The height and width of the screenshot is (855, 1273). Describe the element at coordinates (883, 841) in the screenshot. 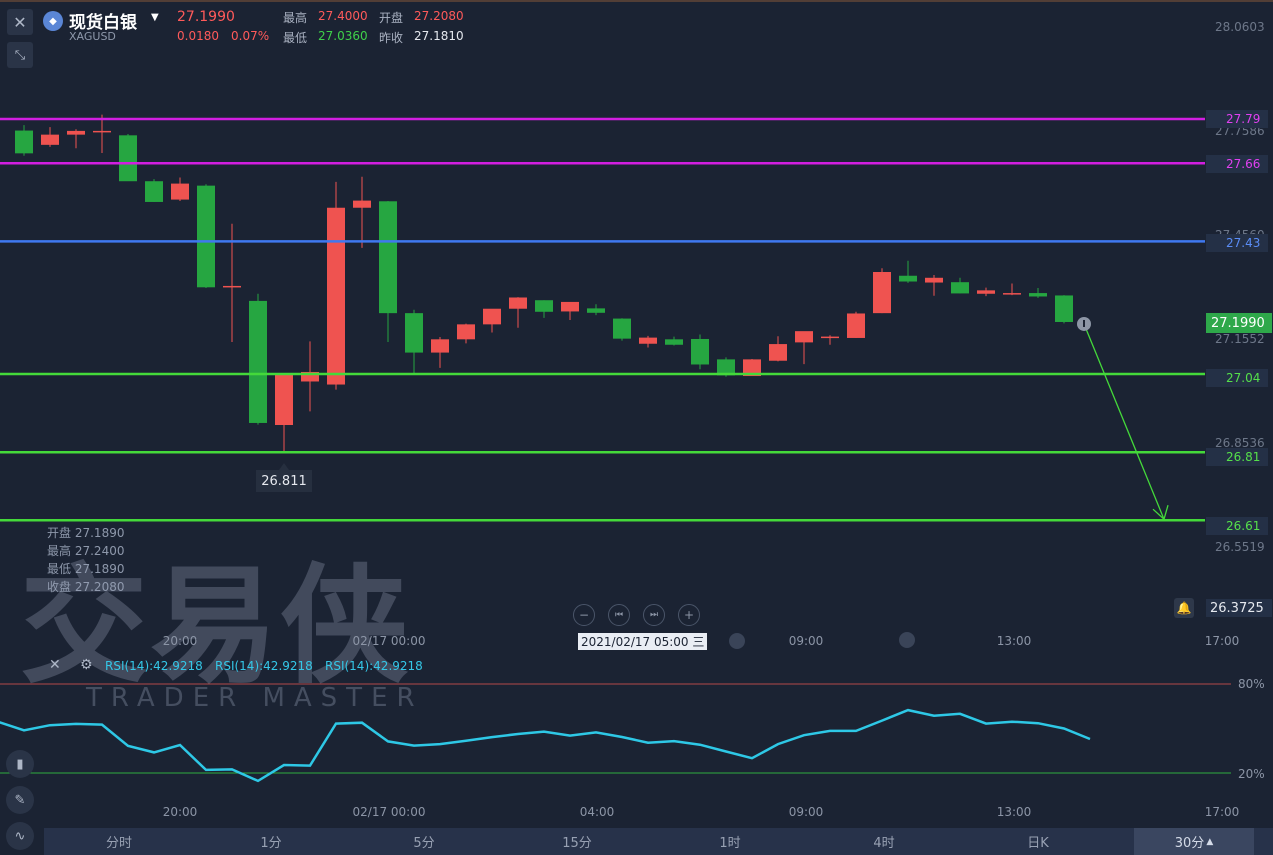

I see `tab-4hour: 4时` at that location.